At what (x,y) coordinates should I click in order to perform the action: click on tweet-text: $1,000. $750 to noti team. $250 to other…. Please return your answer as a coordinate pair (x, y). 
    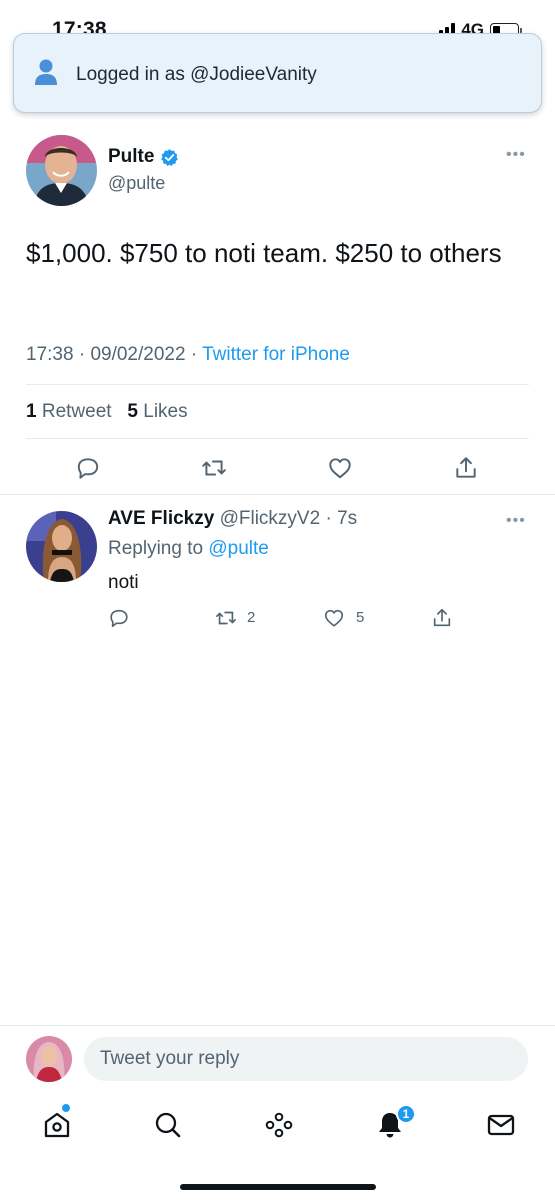
    Looking at the image, I should click on (264, 253).